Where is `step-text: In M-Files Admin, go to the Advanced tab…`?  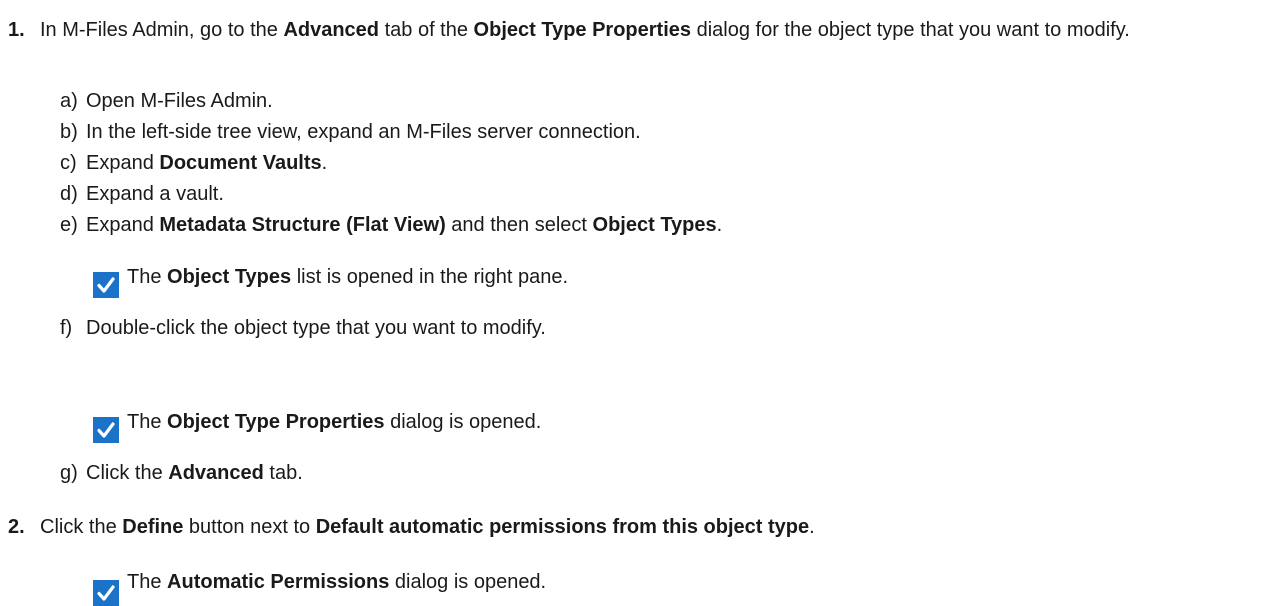 step-text: In M-Files Admin, go to the Advanced tab… is located at coordinates (656, 30).